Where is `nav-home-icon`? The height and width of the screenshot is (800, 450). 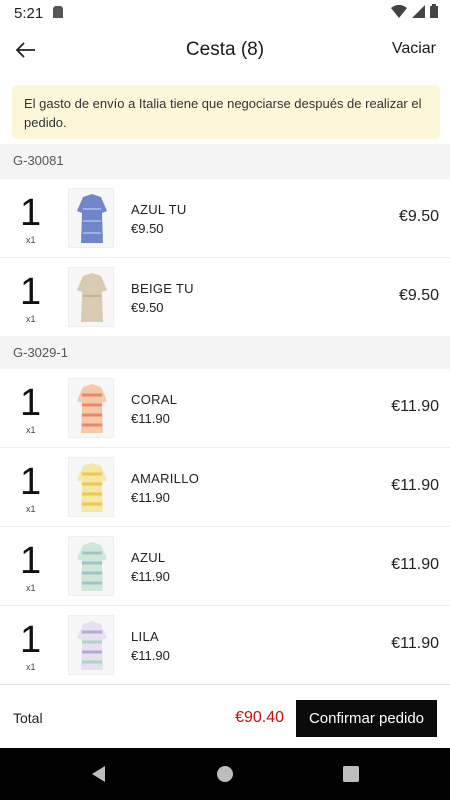 nav-home-icon is located at coordinates (225, 774).